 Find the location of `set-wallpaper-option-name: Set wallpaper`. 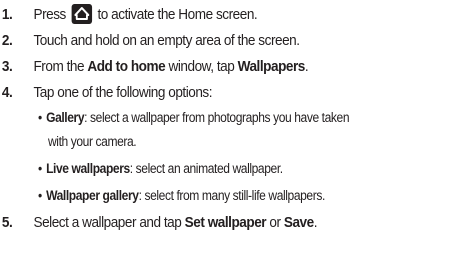

set-wallpaper-option-name: Set wallpaper is located at coordinates (225, 223).